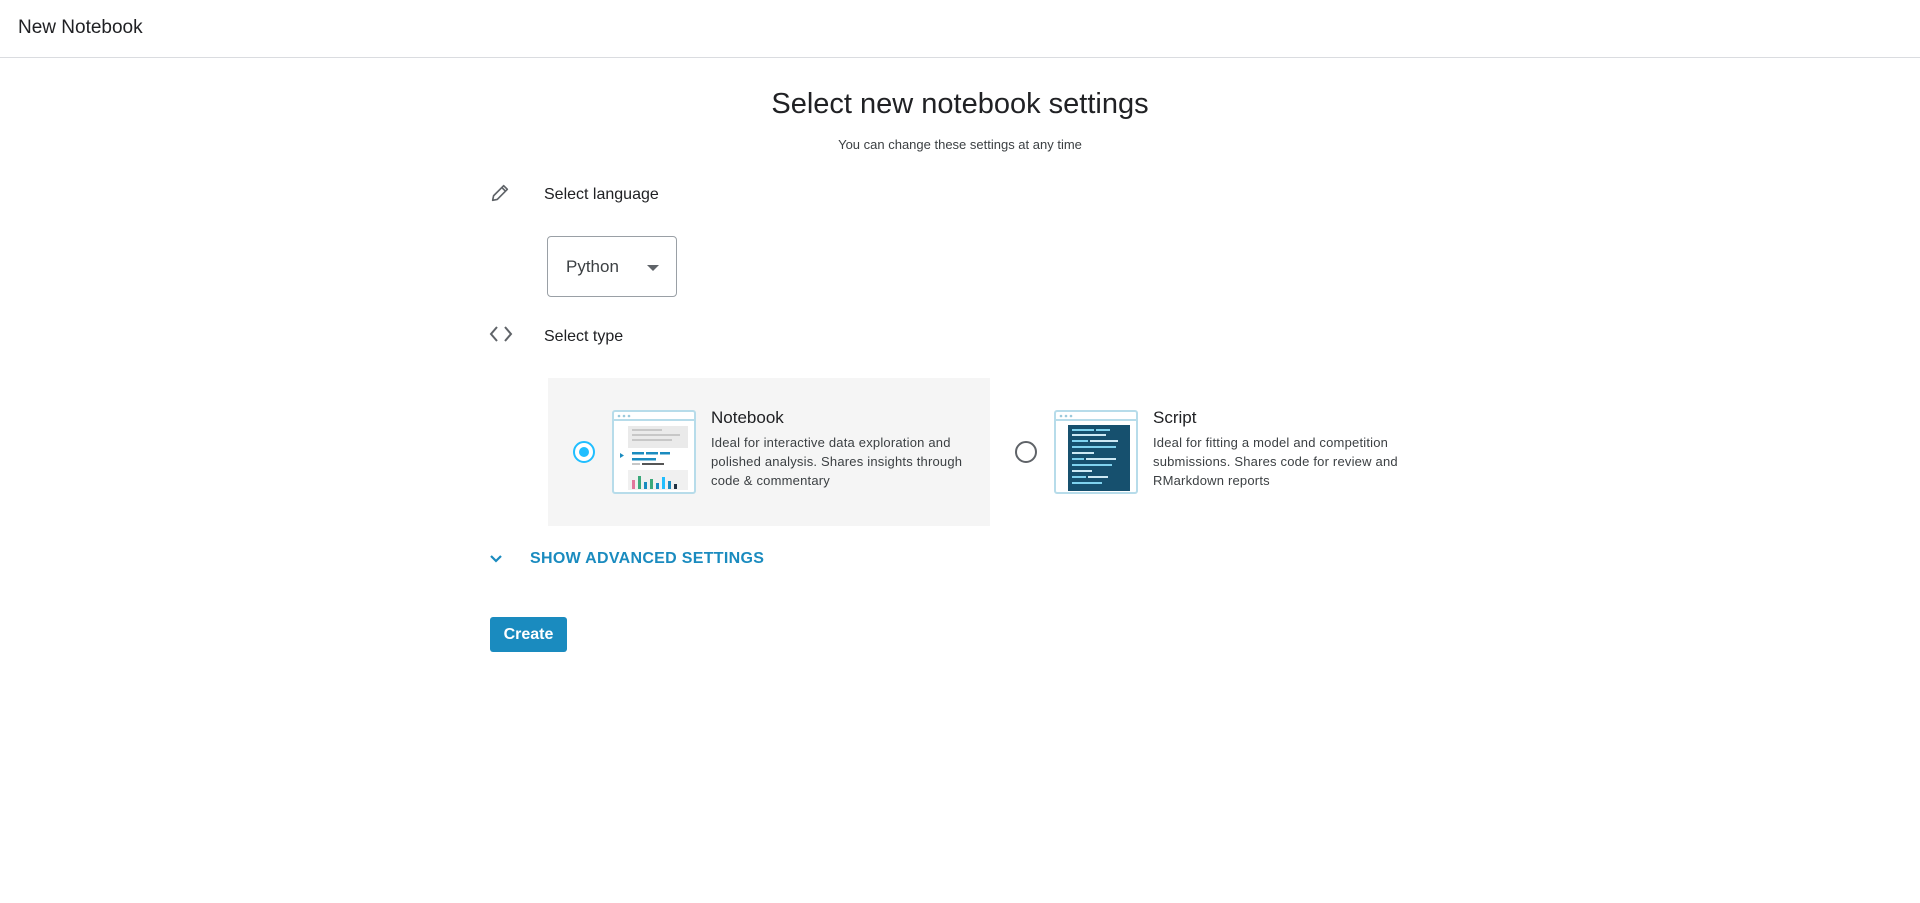 The image size is (1920, 903). Describe the element at coordinates (528, 634) in the screenshot. I see `create-button: Create` at that location.